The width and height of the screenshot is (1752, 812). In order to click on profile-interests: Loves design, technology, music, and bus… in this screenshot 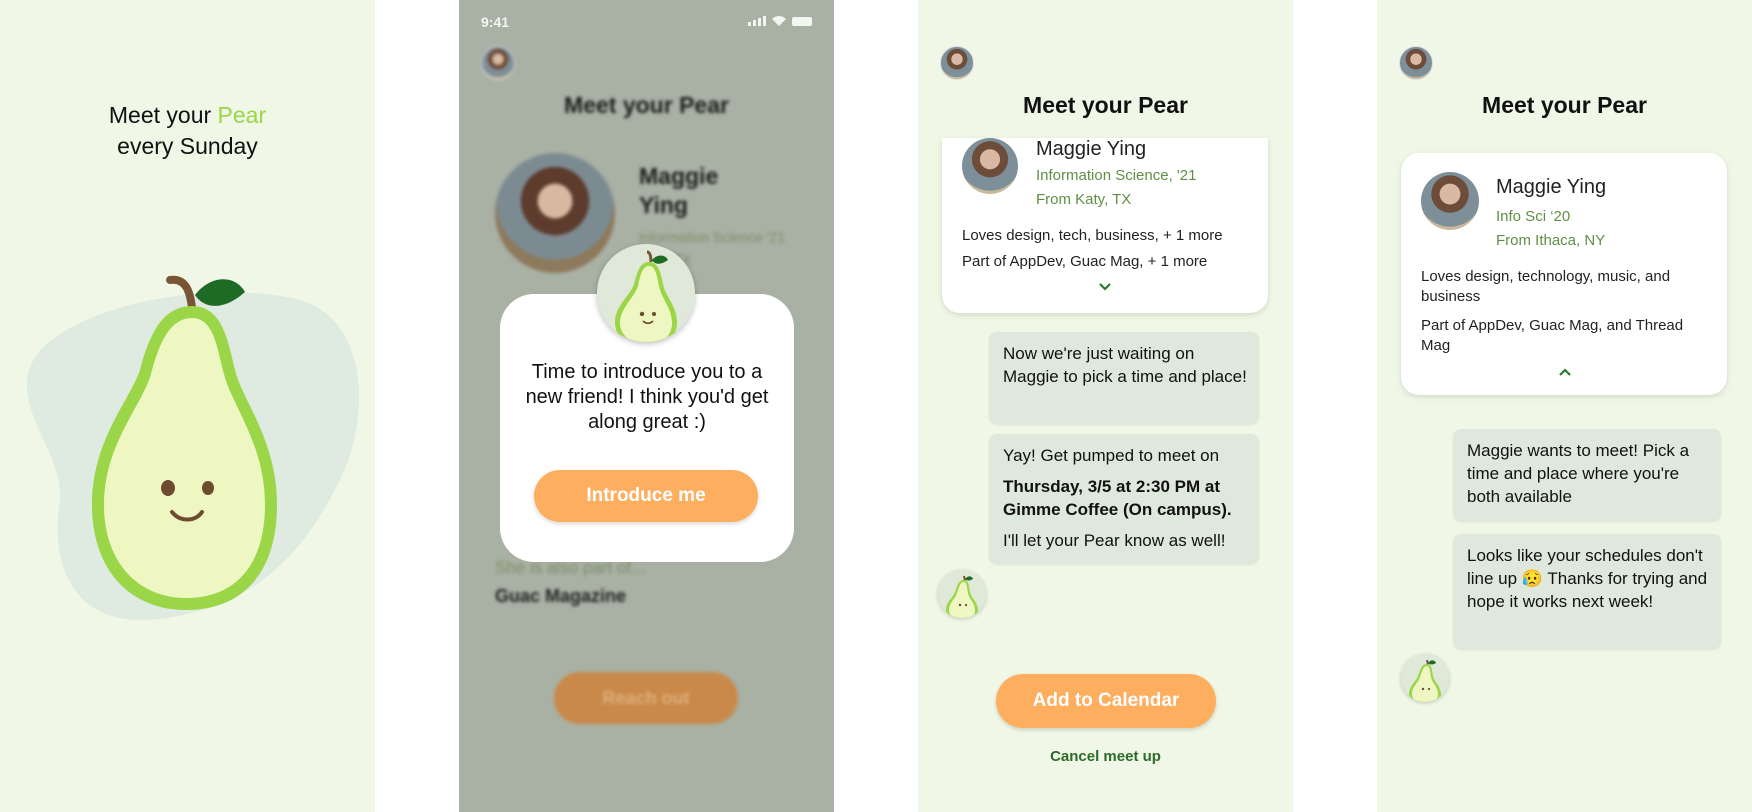, I will do `click(1546, 286)`.